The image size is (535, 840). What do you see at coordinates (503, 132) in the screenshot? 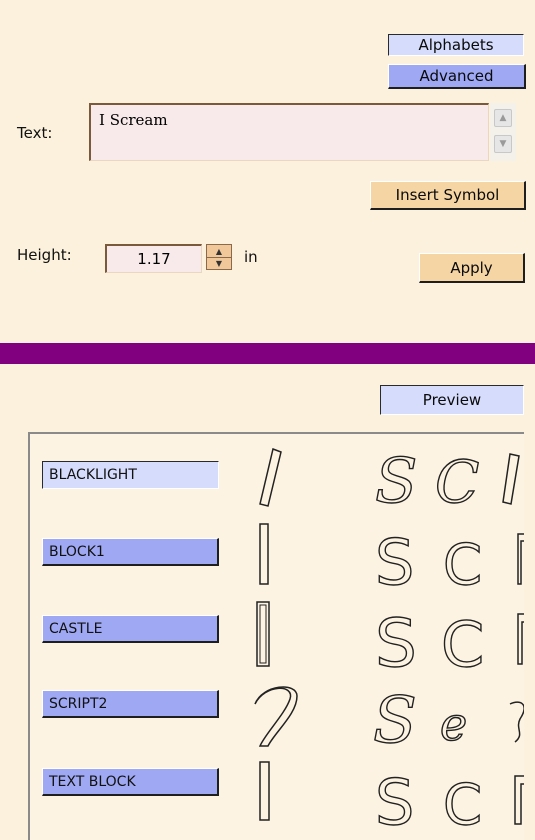
I see `text-scrollbar: ▲ ▼` at bounding box center [503, 132].